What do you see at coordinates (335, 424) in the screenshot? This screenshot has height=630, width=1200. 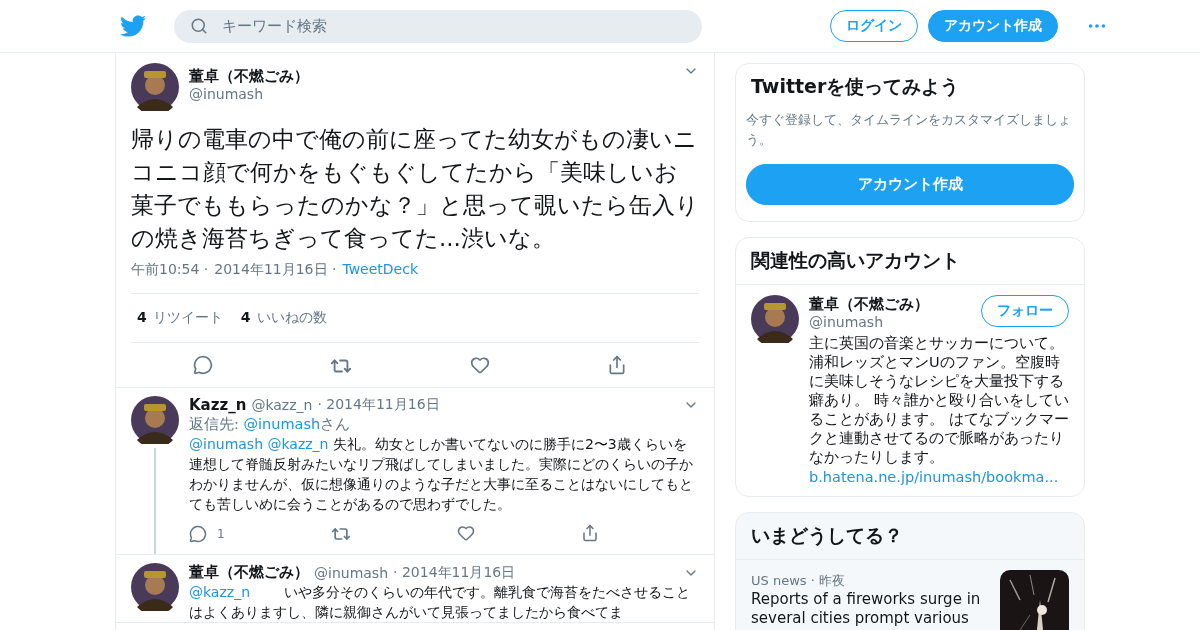 I see `reply-to-suffix: さん` at bounding box center [335, 424].